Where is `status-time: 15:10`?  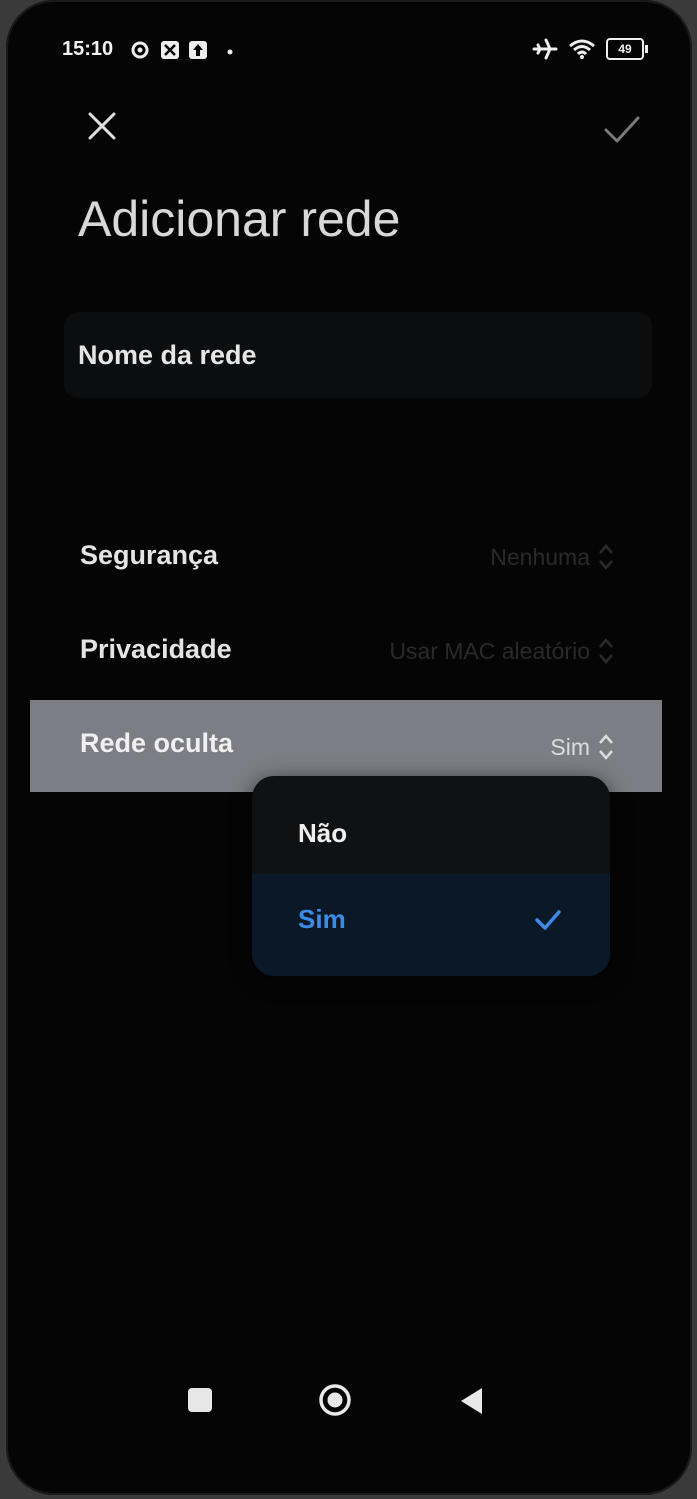 status-time: 15:10 is located at coordinates (88, 49).